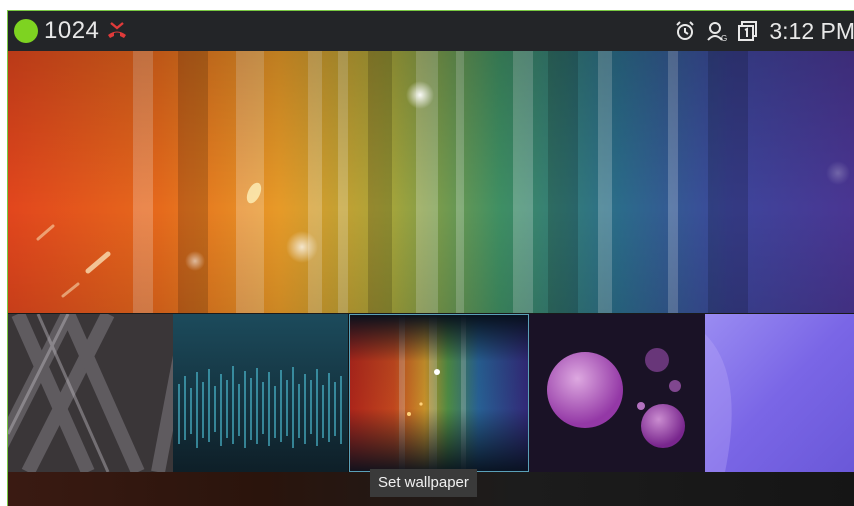  Describe the element at coordinates (439, 393) in the screenshot. I see `thumbnail-spectrum-streaks` at that location.